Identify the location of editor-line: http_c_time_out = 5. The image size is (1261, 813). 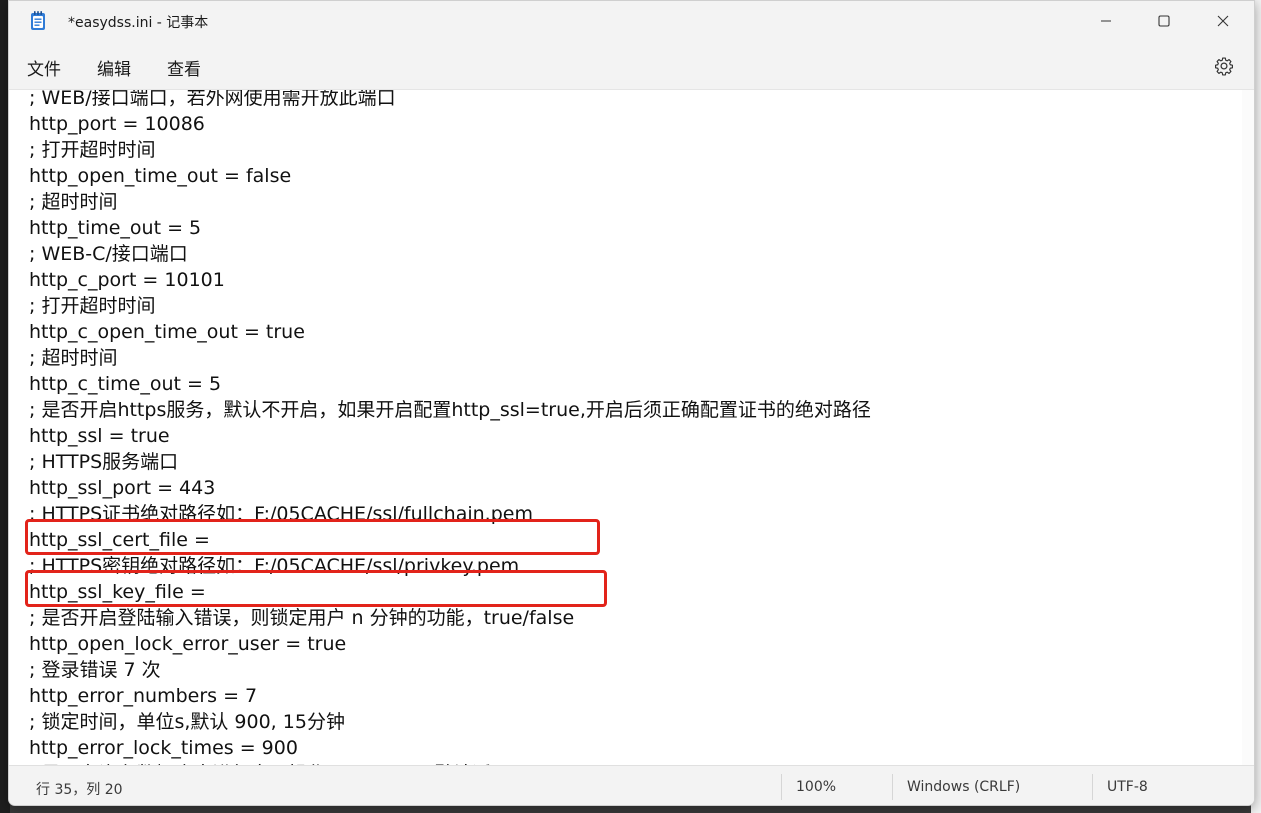
(125, 384).